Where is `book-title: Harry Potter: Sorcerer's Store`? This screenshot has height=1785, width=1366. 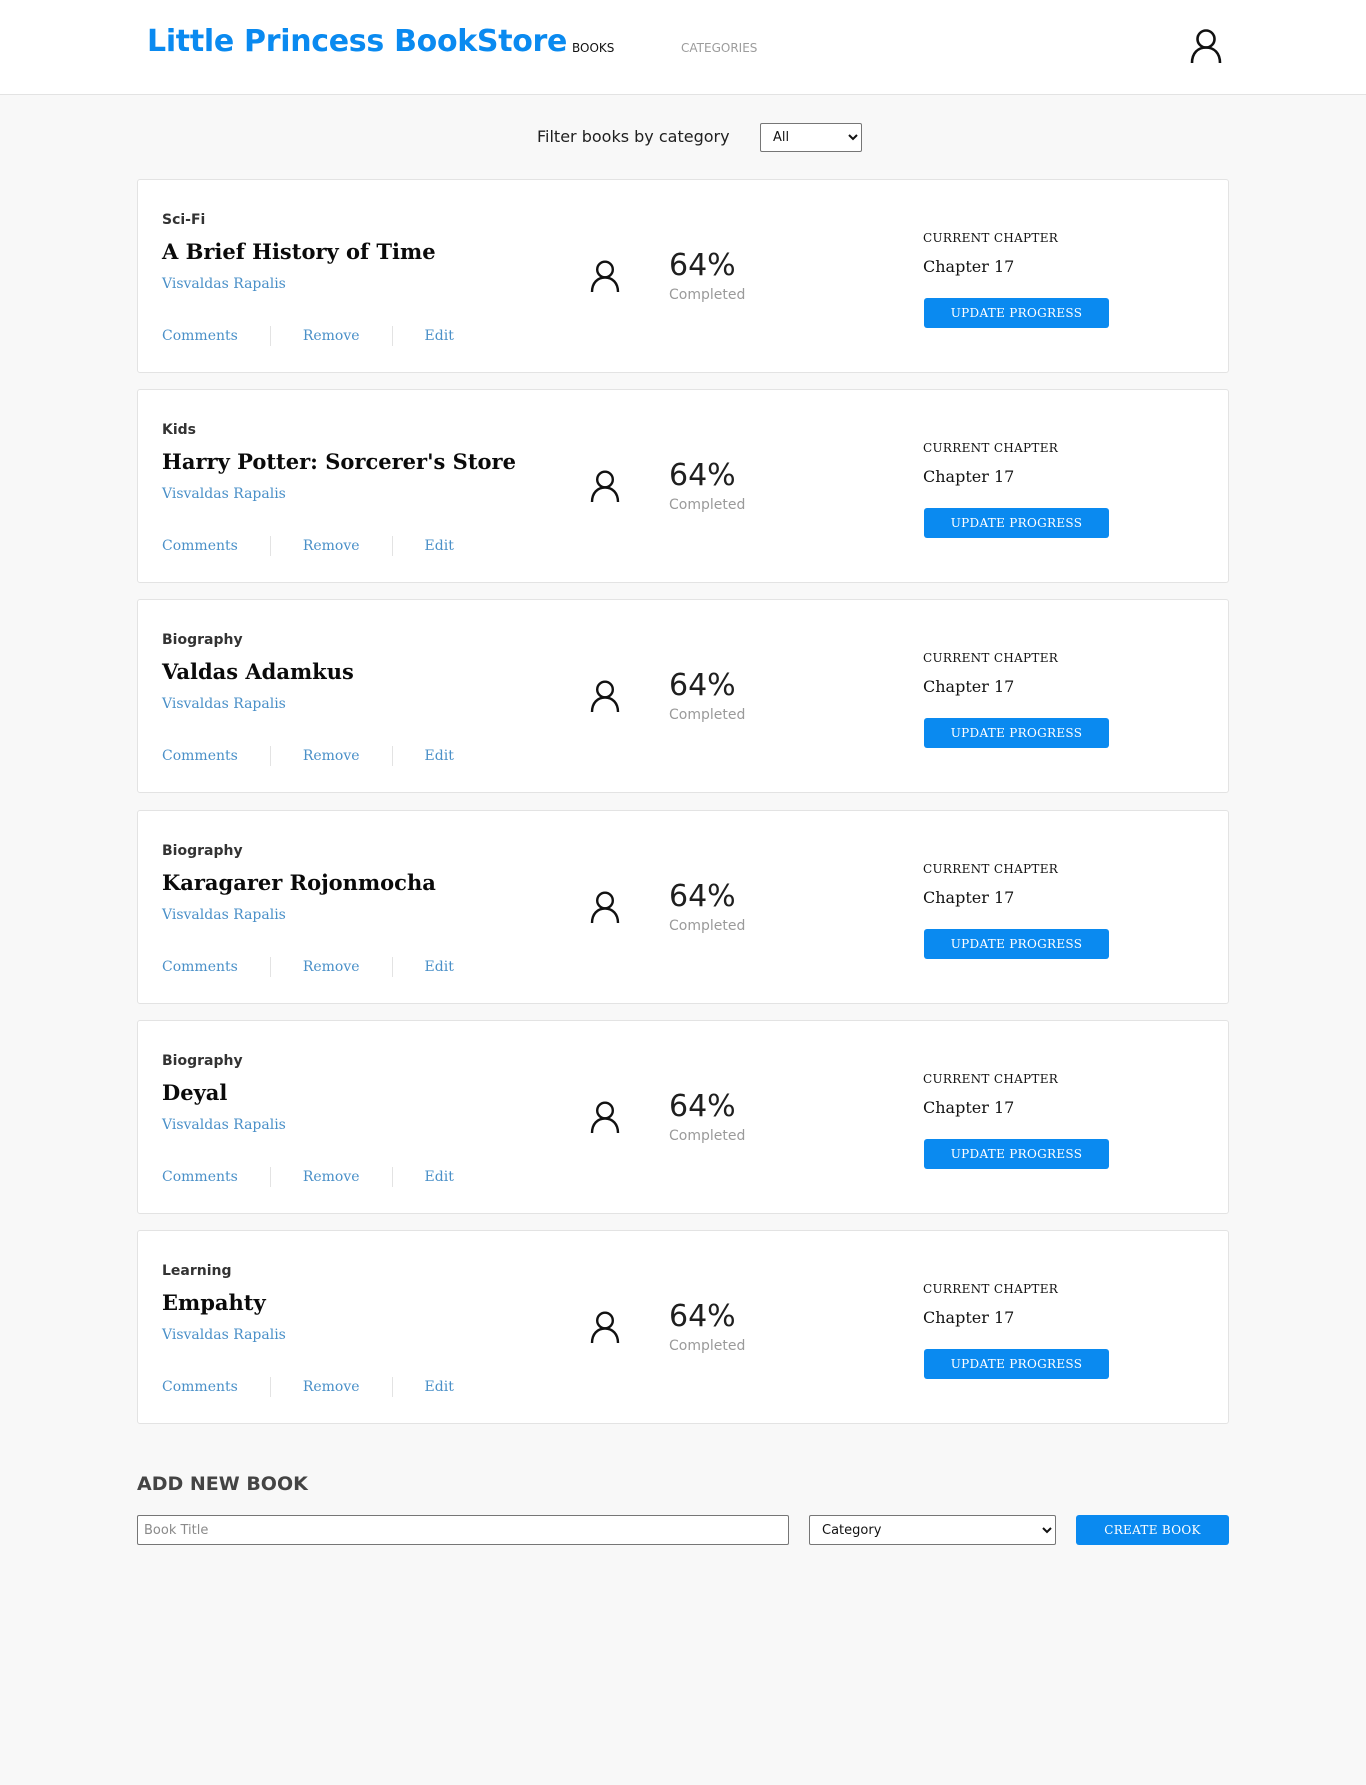 book-title: Harry Potter: Sorcerer's Store is located at coordinates (339, 461).